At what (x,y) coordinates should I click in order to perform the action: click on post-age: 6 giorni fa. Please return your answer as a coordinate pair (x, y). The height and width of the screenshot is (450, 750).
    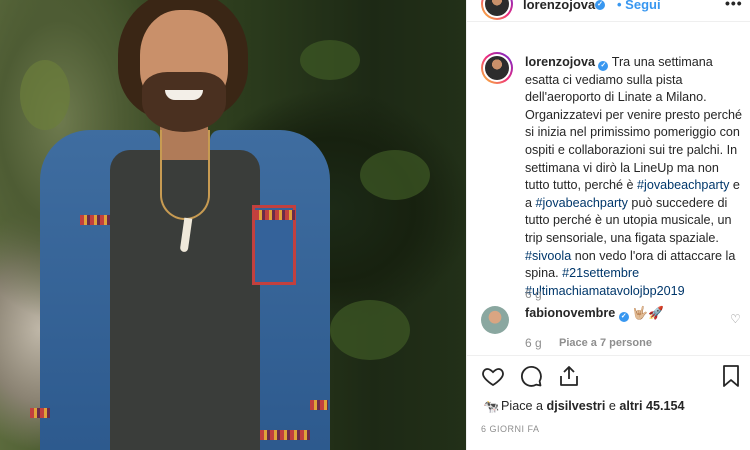
    Looking at the image, I should click on (510, 429).